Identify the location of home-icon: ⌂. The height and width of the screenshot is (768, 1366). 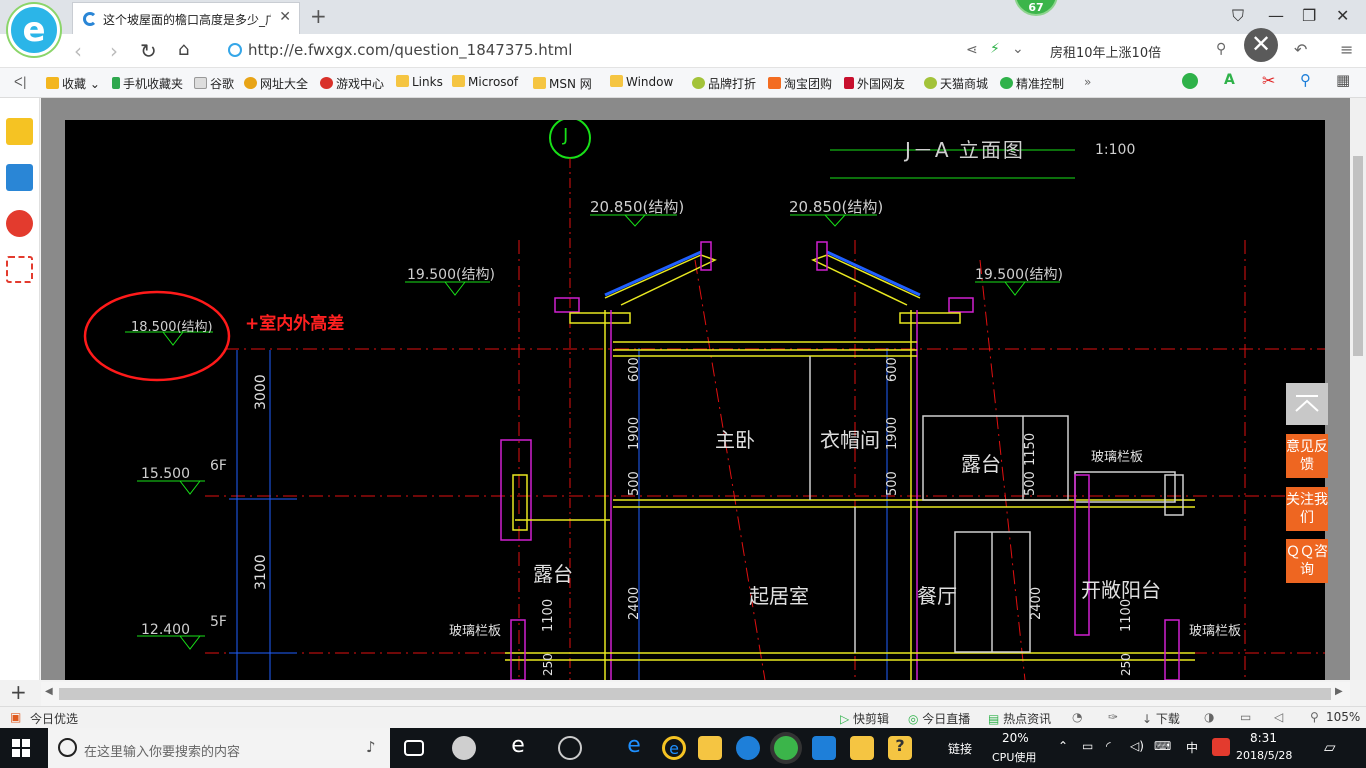
(183, 49).